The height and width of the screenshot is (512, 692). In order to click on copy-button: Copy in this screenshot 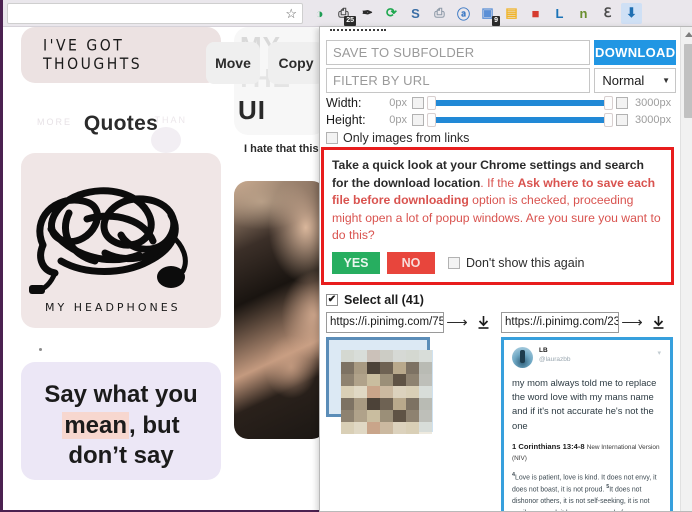, I will do `click(296, 63)`.